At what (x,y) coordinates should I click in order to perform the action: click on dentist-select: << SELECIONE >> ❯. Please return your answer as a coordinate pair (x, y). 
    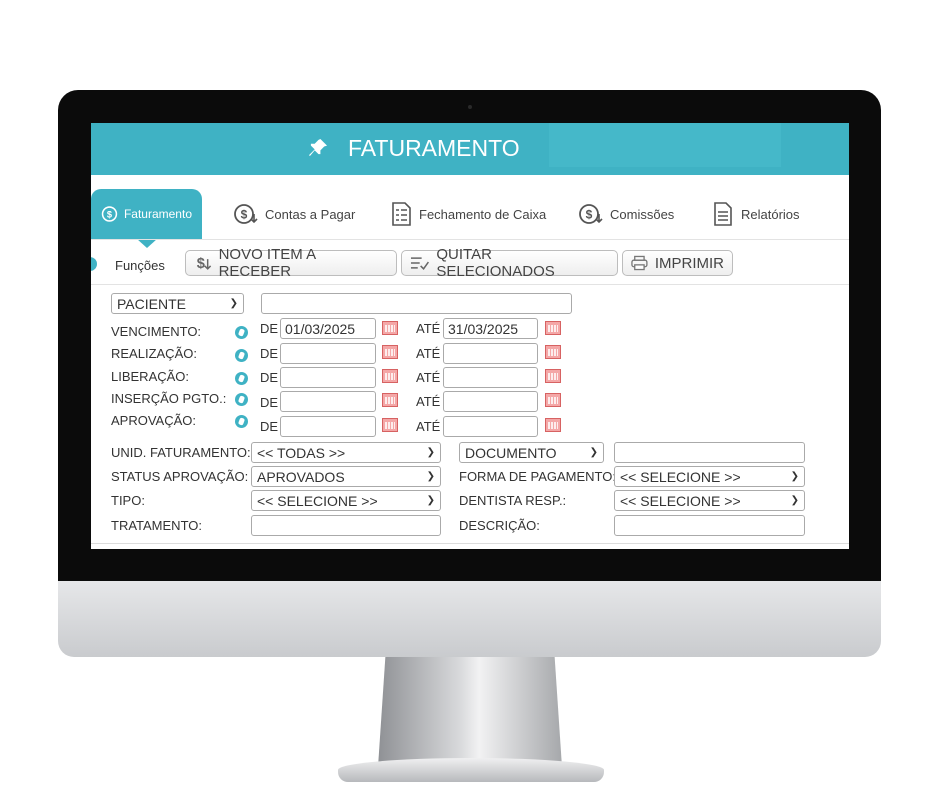
    Looking at the image, I should click on (709, 500).